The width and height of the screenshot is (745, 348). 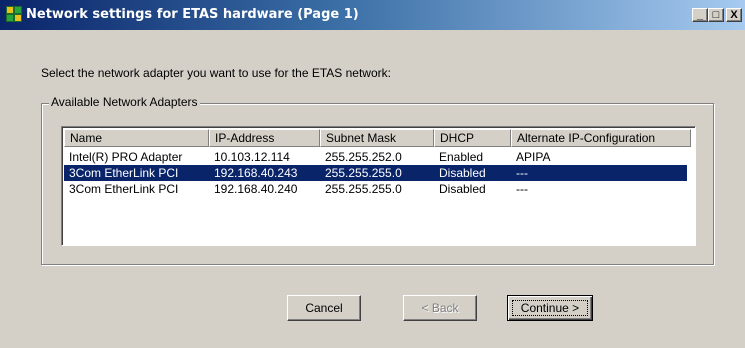 I want to click on group-box-label: Available Network Adapters, so click(x=124, y=102).